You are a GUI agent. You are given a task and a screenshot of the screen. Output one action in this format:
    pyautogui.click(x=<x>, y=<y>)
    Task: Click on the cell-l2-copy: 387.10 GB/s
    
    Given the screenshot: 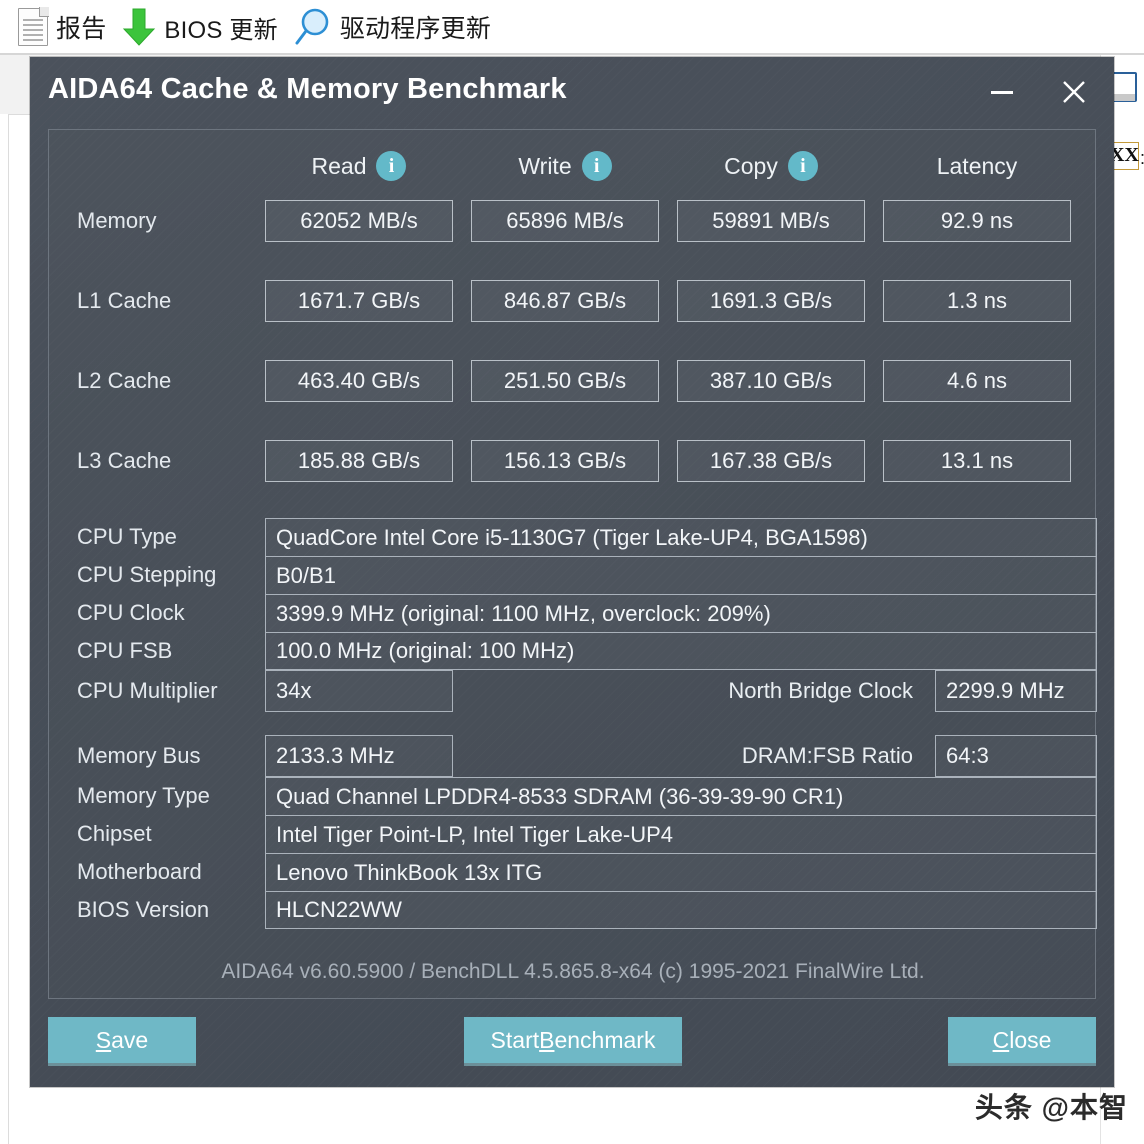 What is the action you would take?
    pyautogui.click(x=771, y=381)
    